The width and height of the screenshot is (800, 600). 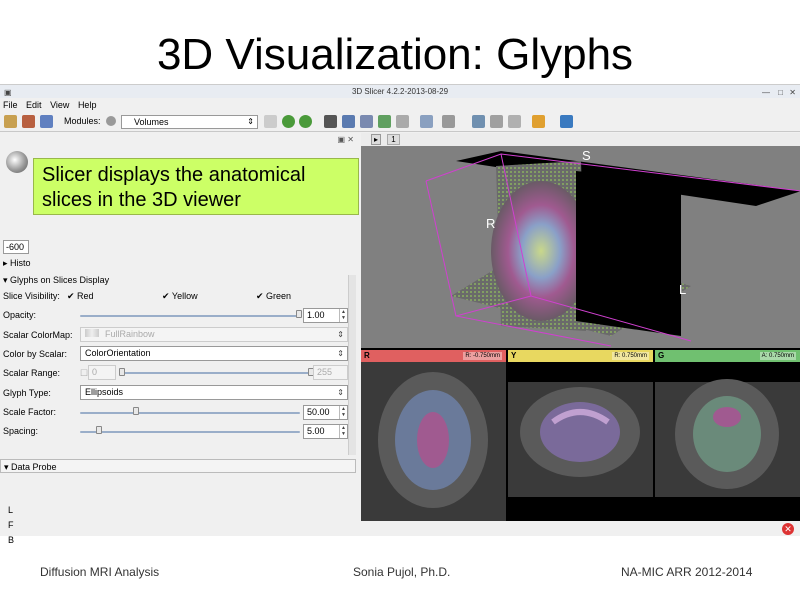 What do you see at coordinates (384, 121) in the screenshot?
I see `layout-tabbed-icon` at bounding box center [384, 121].